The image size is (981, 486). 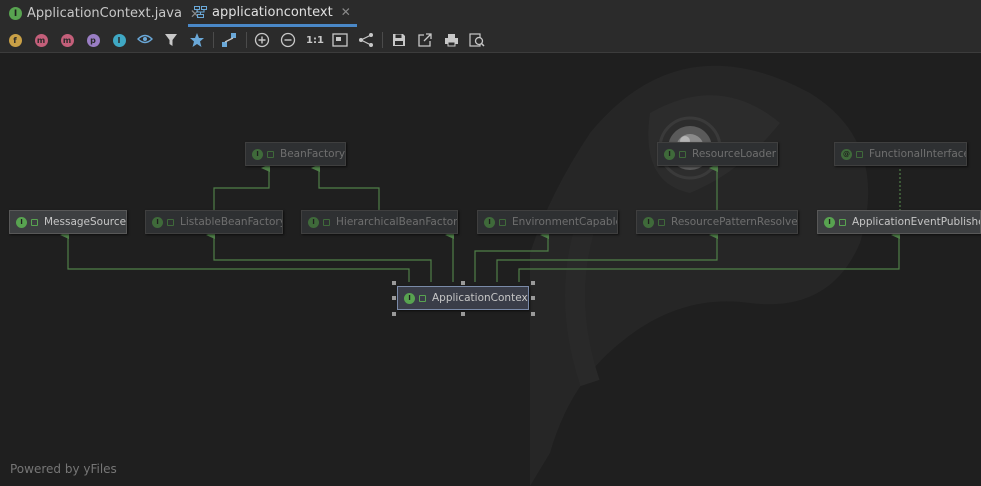 I want to click on eye-icon, so click(x=145, y=39).